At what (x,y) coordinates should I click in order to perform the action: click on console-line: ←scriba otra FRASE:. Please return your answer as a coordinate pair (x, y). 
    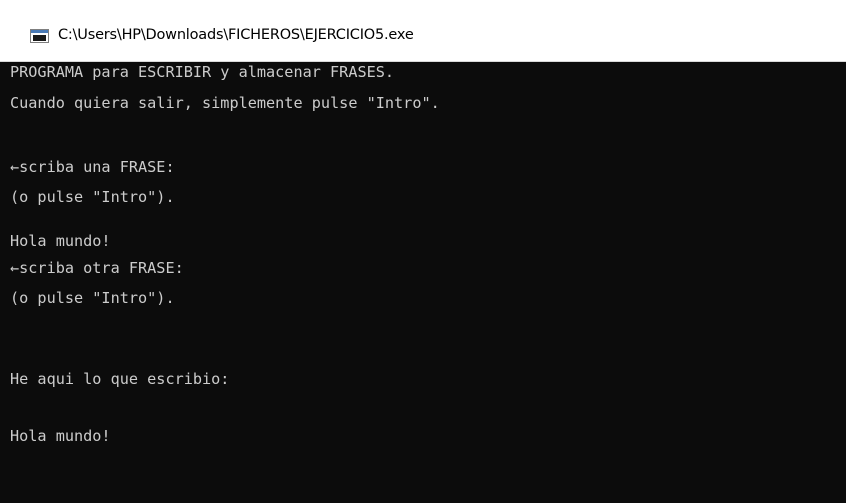
    Looking at the image, I should click on (97, 268).